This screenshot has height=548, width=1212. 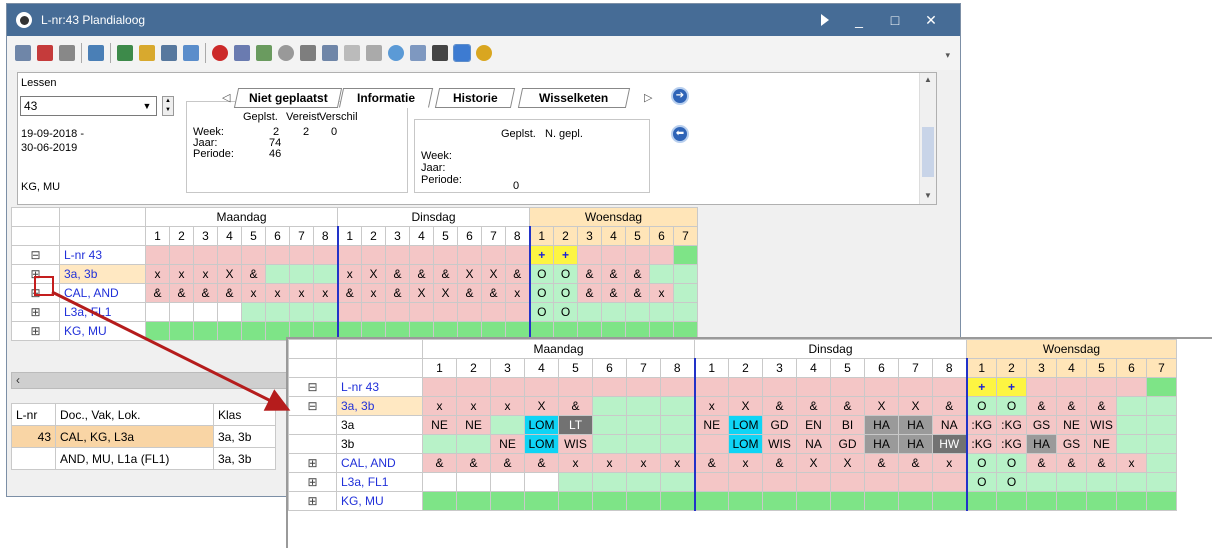 What do you see at coordinates (171, 350) in the screenshot?
I see `pointer-arrow` at bounding box center [171, 350].